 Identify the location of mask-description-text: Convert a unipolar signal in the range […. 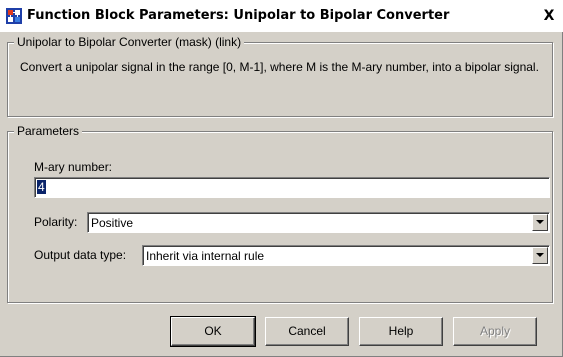
(279, 67).